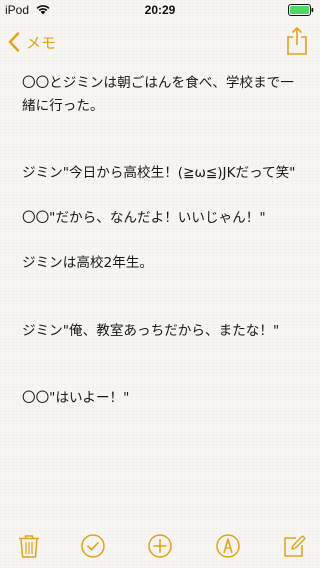  I want to click on status-bar: iPod 20:29, so click(160, 10).